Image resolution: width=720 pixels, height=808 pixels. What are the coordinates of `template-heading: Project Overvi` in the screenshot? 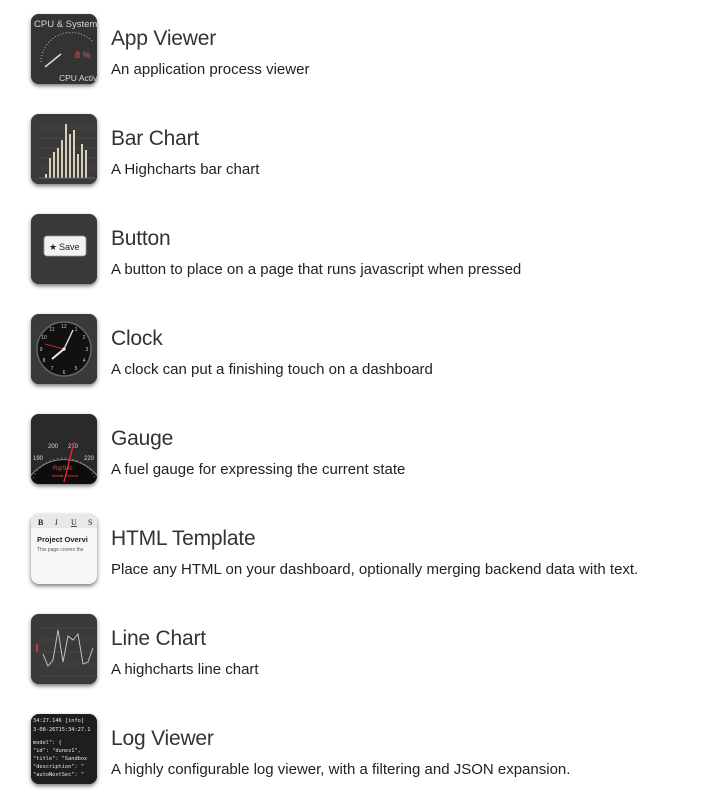 It's located at (62, 539).